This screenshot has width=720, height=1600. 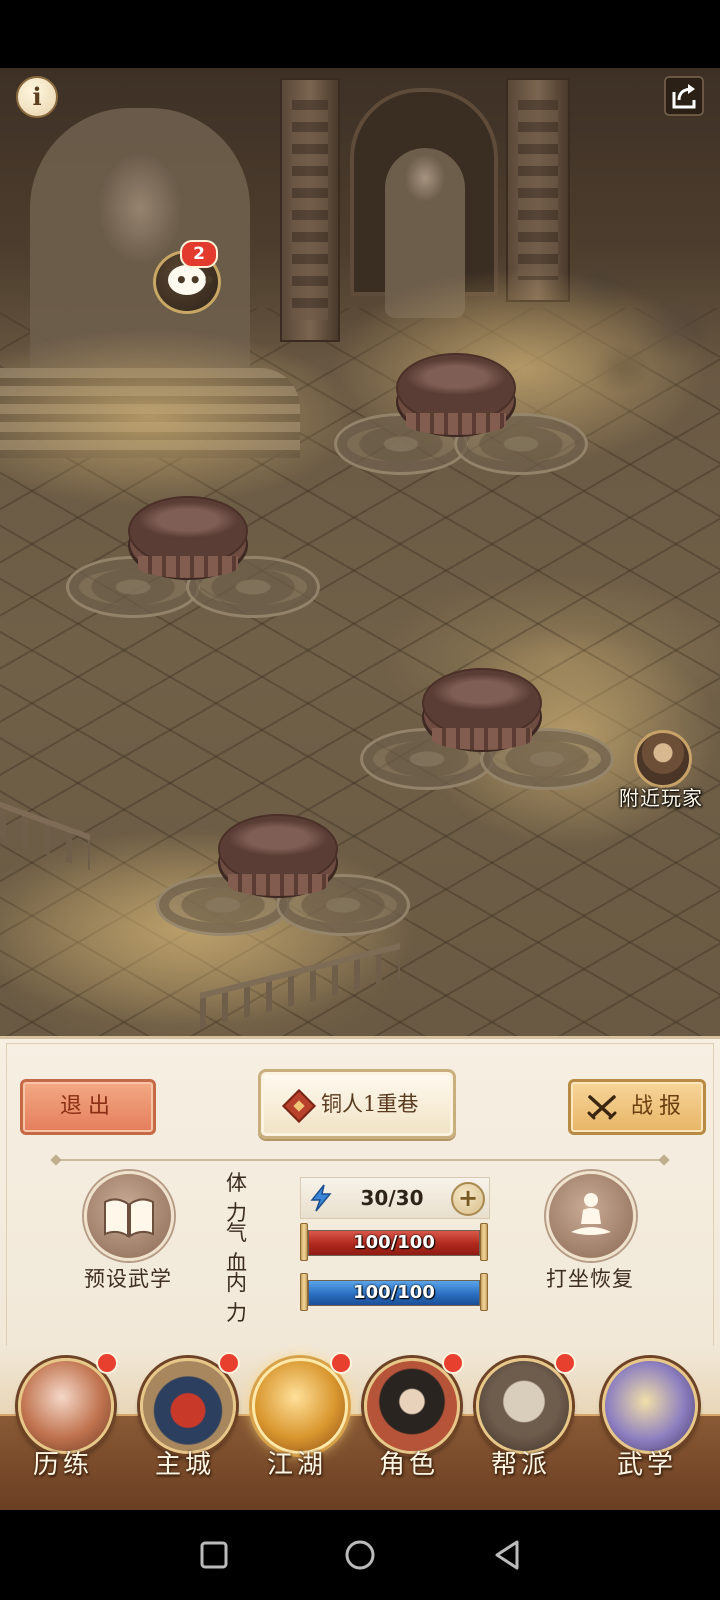 I want to click on battle-report-label: 战报, so click(x=659, y=1106).